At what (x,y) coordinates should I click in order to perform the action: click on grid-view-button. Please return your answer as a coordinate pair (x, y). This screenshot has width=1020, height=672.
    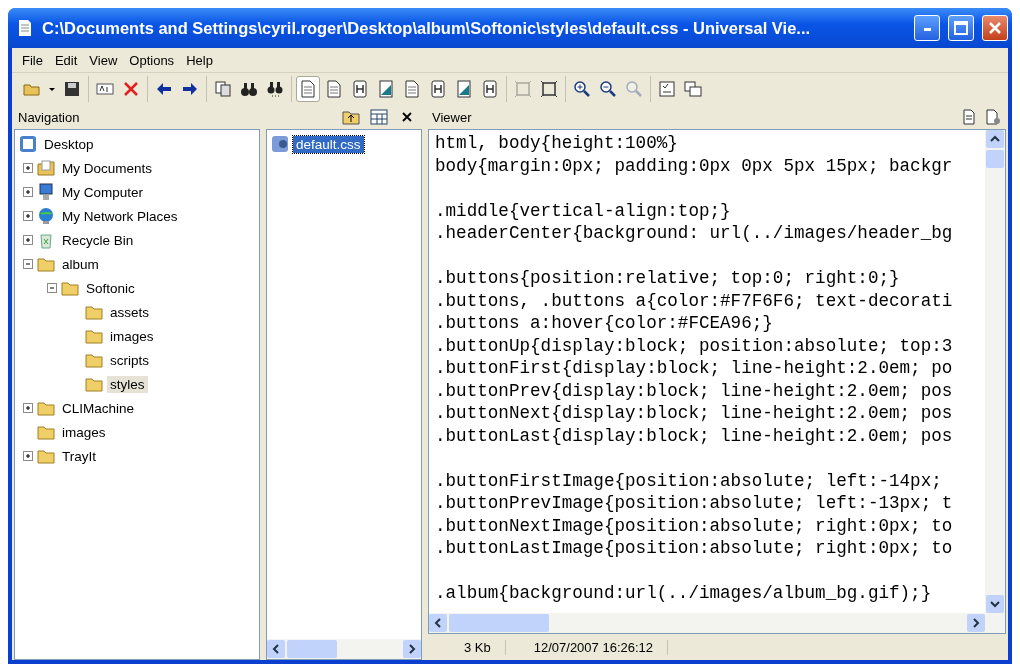
    Looking at the image, I should click on (379, 117).